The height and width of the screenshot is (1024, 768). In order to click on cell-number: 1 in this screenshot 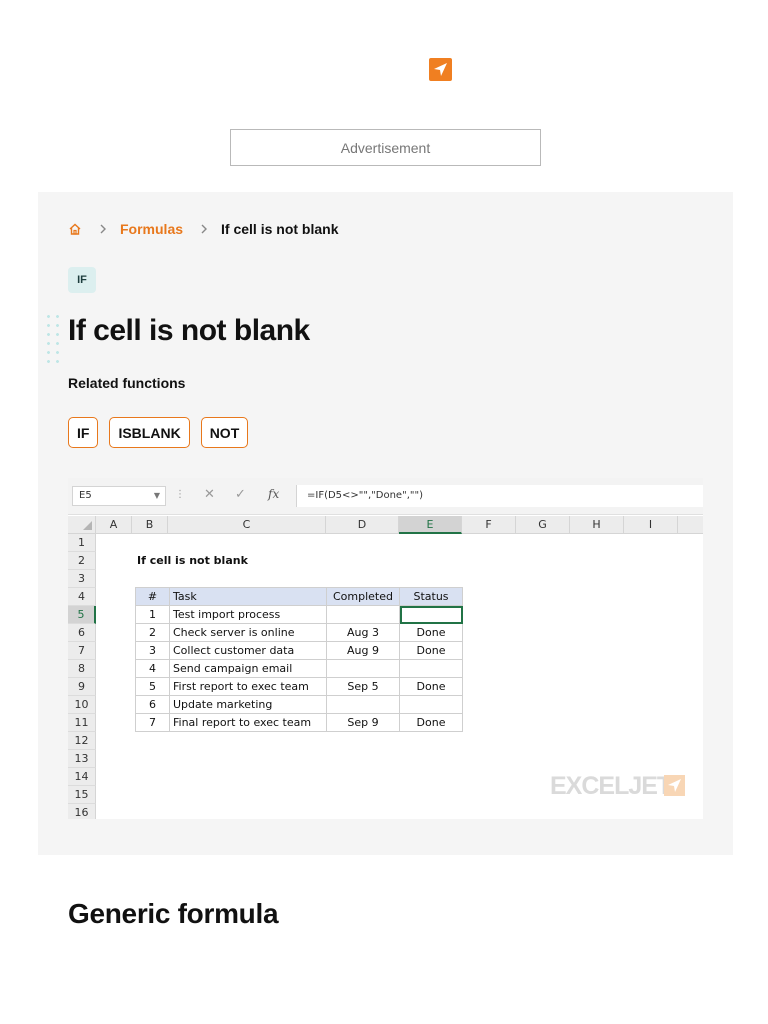, I will do `click(152, 614)`.